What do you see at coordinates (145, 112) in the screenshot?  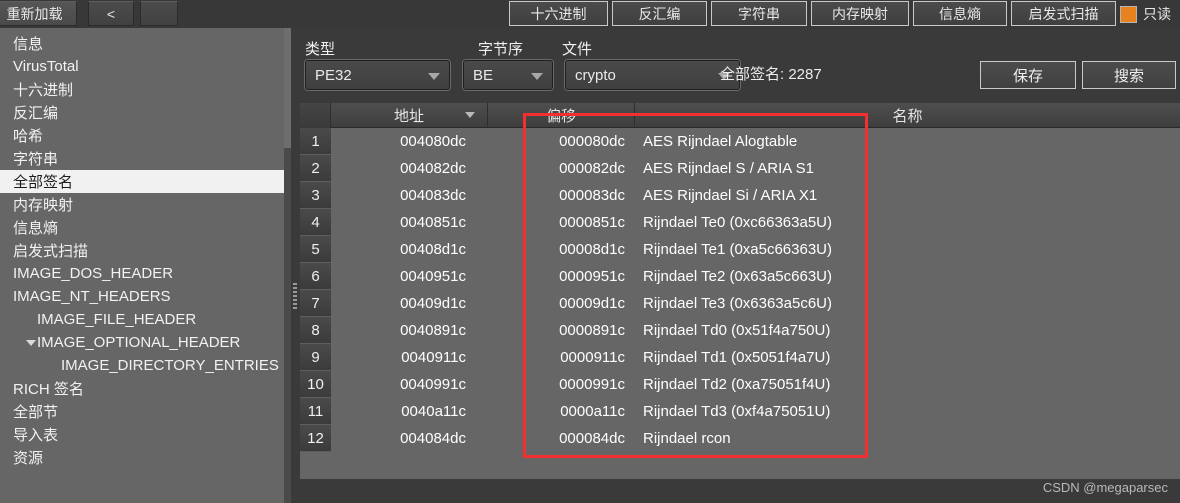 I see `sidebar-item: 反汇编` at bounding box center [145, 112].